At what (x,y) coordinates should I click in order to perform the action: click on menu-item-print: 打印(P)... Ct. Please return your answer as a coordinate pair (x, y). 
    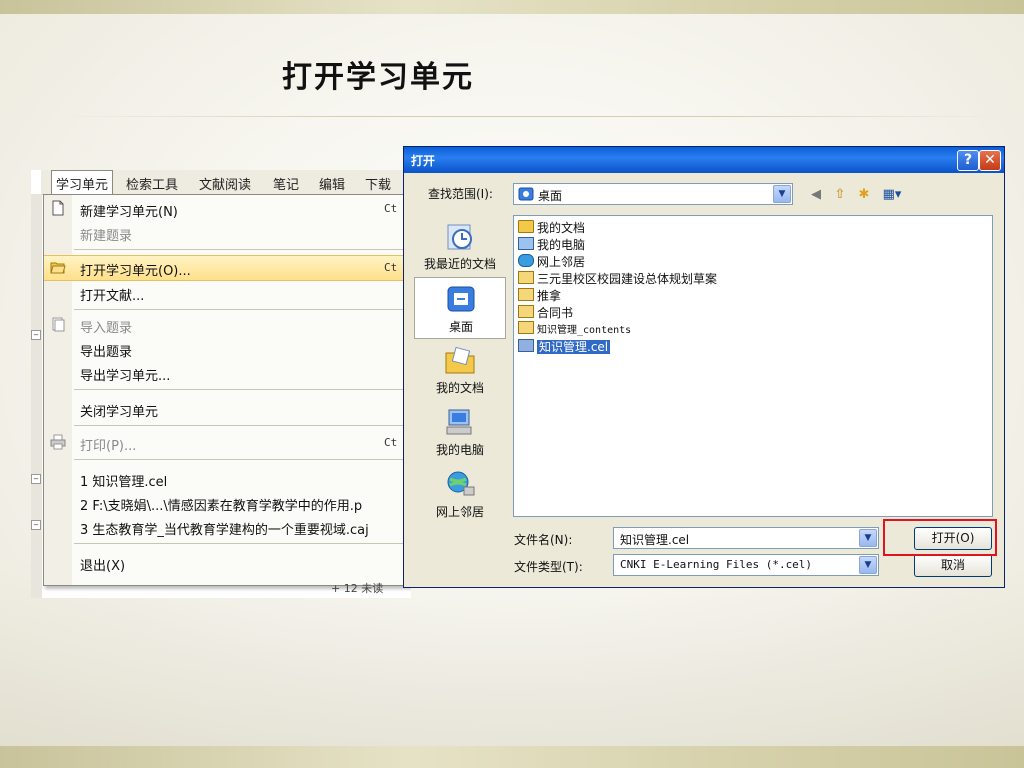
    Looking at the image, I should click on (227, 443).